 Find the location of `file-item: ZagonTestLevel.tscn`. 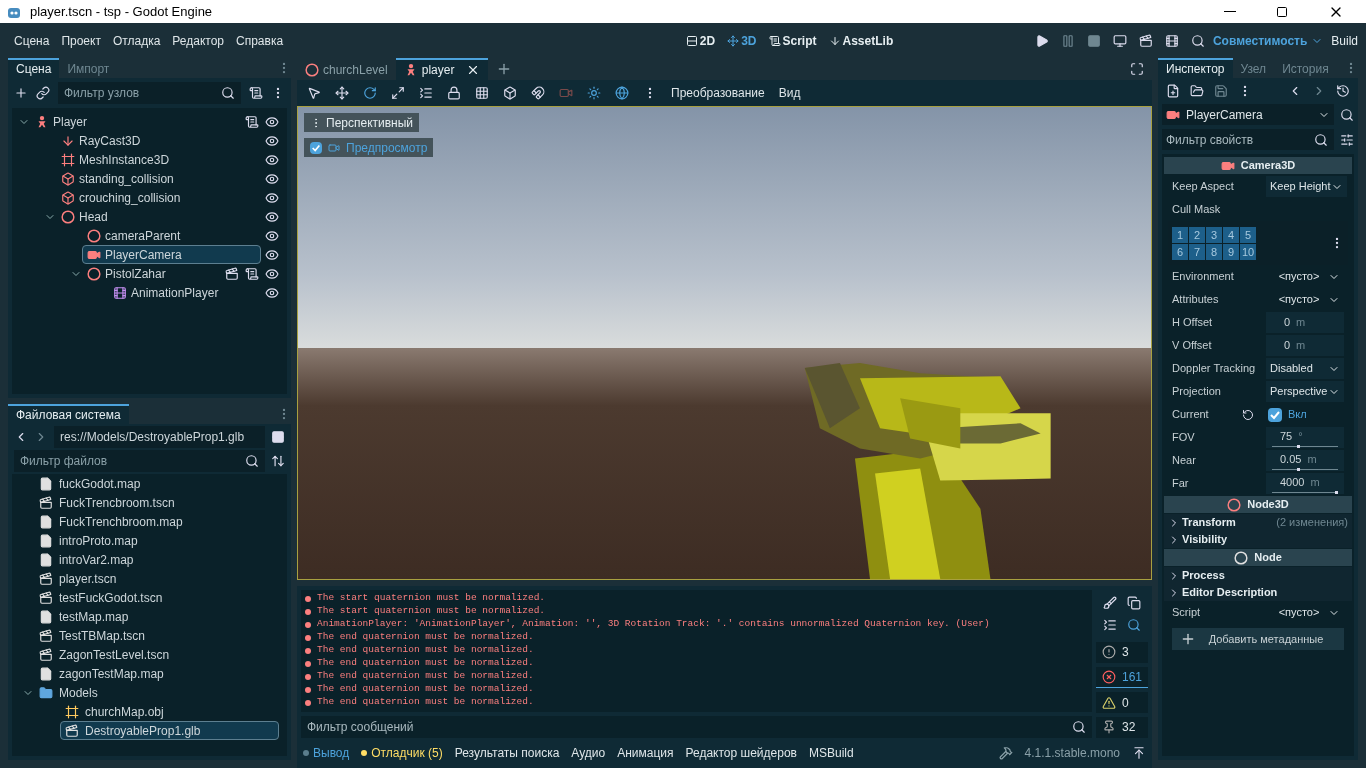

file-item: ZagonTestLevel.tscn is located at coordinates (156, 654).